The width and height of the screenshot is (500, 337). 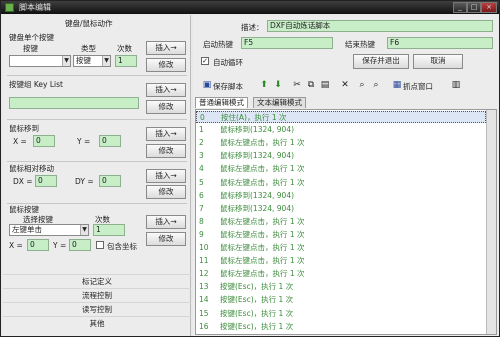 I want to click on script-line: 10 鼠标左键点击，执行 1 次, so click(x=341, y=248).